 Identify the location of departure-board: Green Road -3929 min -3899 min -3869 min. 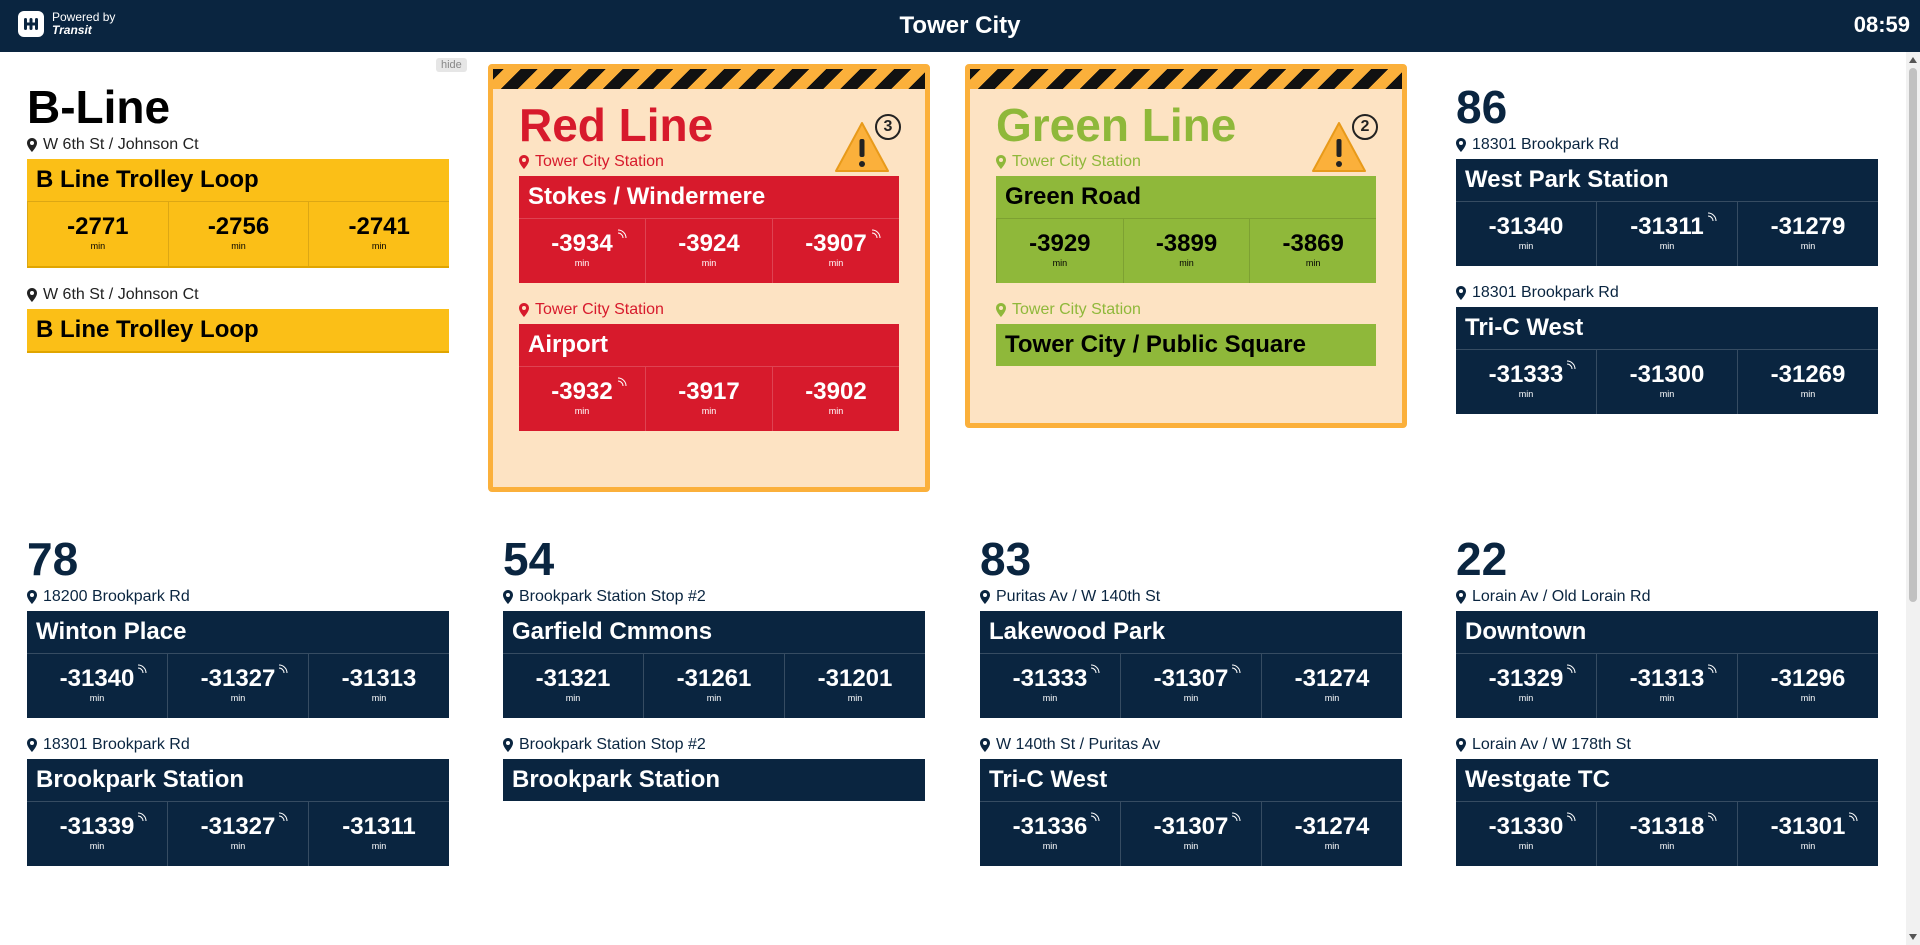
(1186, 229).